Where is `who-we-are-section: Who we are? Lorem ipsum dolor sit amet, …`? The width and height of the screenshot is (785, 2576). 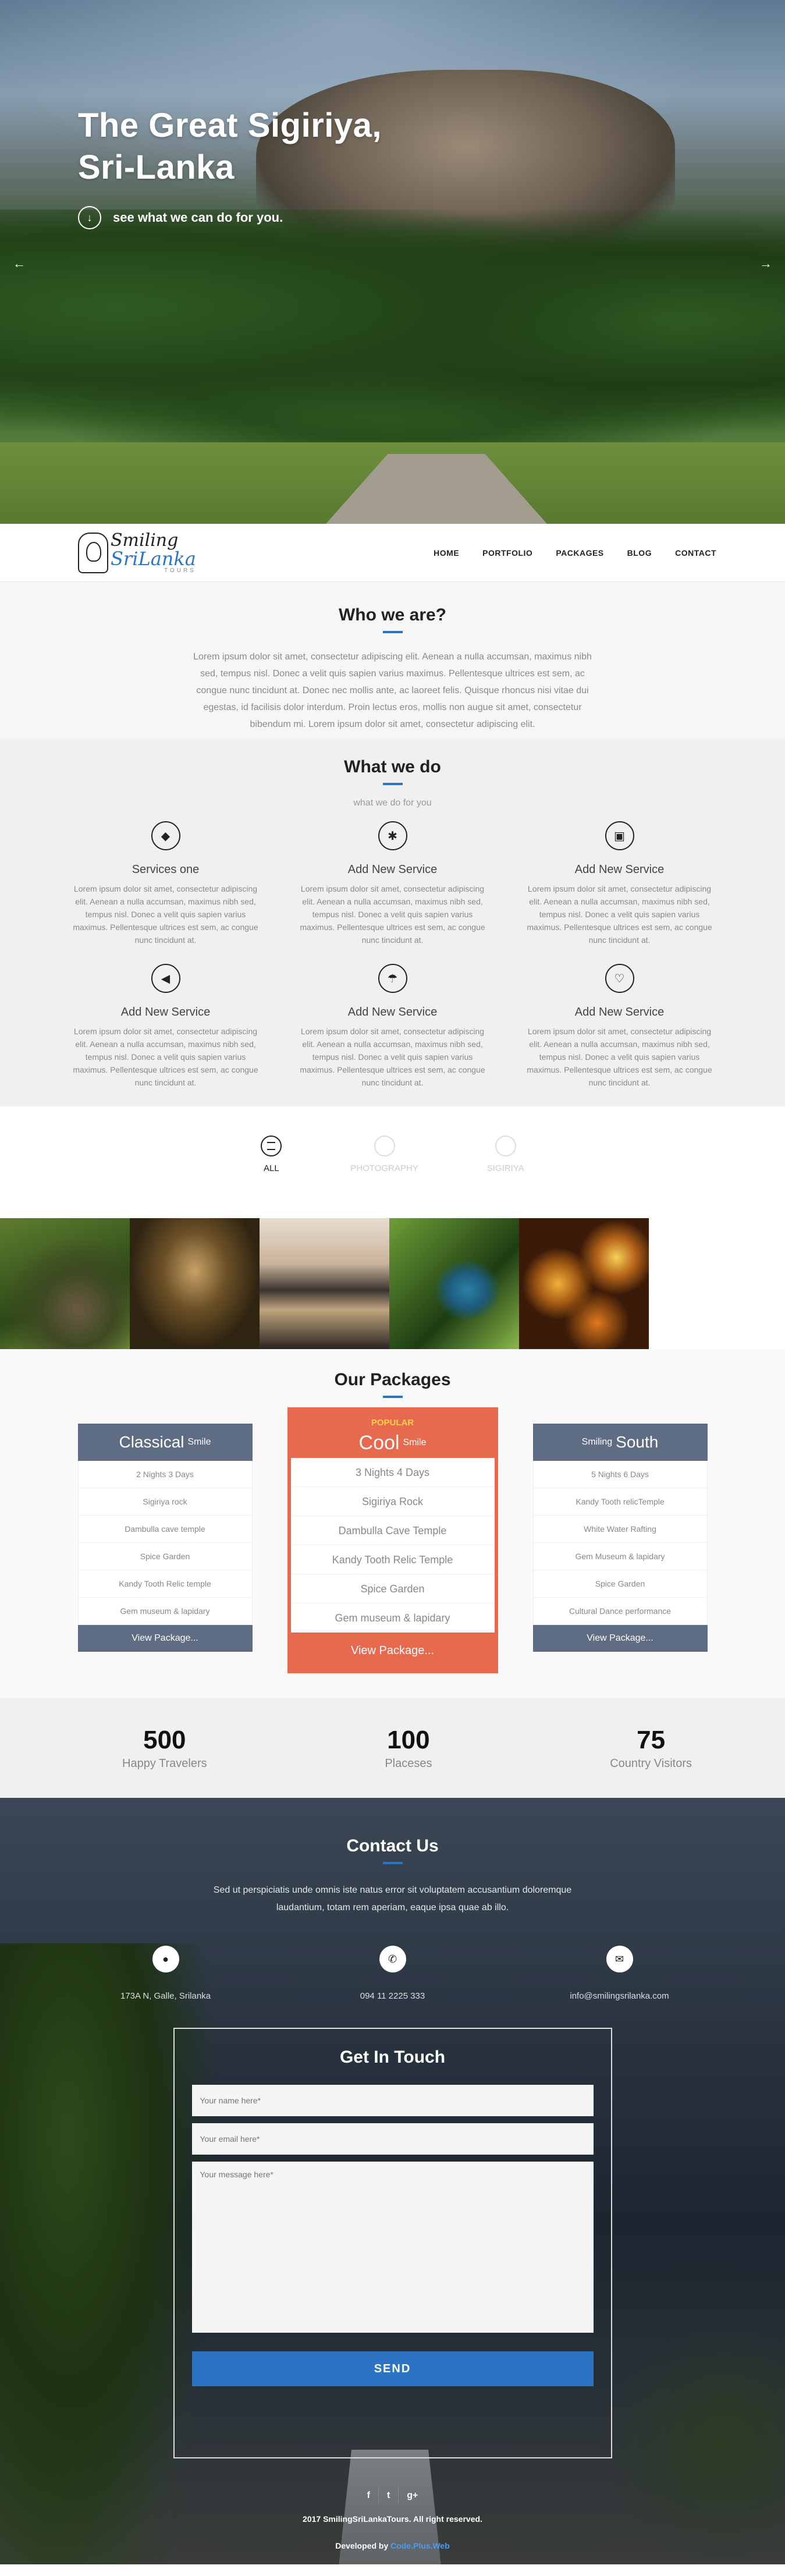 who-we-are-section: Who we are? Lorem ipsum dolor sit amet, … is located at coordinates (393, 661).